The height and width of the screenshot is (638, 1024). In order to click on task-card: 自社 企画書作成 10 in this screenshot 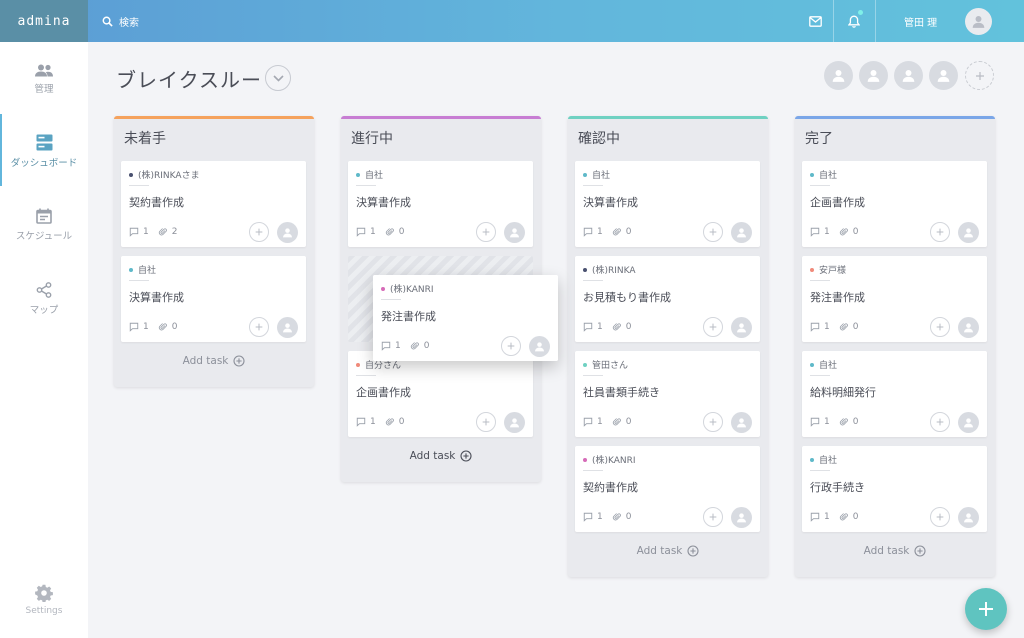, I will do `click(894, 204)`.